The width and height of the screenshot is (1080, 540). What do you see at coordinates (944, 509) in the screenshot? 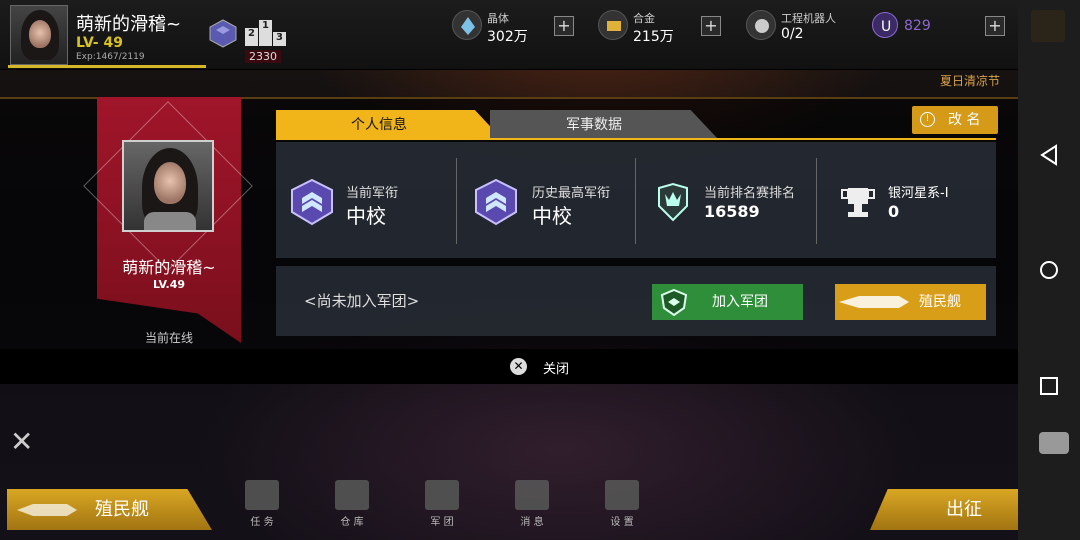
I see `sortie-button: 出征` at bounding box center [944, 509].